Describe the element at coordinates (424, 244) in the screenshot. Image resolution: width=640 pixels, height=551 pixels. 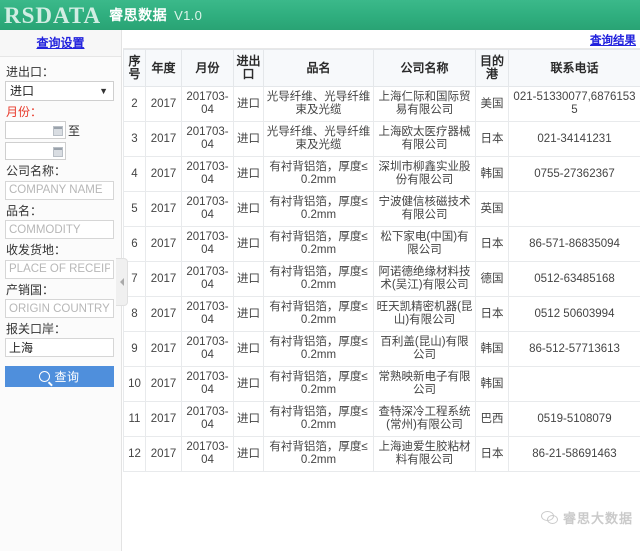
I see `cell-company: 松下家电(中国)有限公司` at that location.